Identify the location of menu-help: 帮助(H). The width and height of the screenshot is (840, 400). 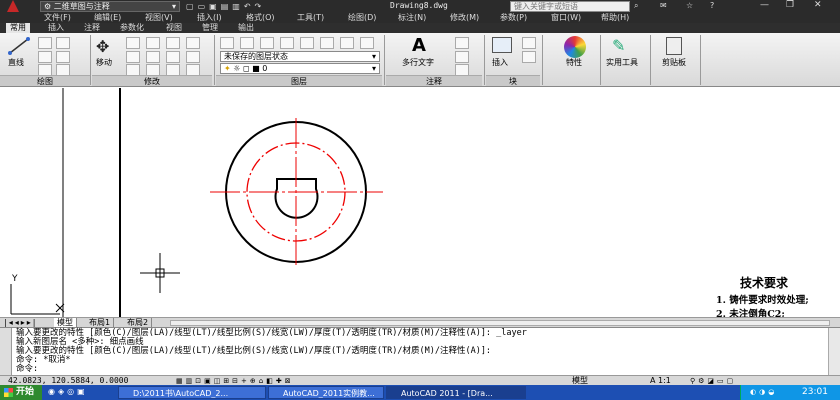
(615, 17).